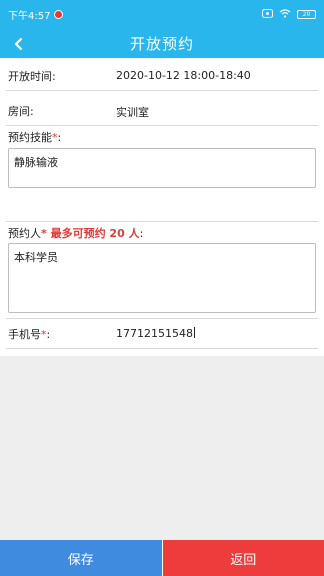 This screenshot has height=576, width=324. What do you see at coordinates (162, 278) in the screenshot?
I see `booker-textarea: 本科学员` at bounding box center [162, 278].